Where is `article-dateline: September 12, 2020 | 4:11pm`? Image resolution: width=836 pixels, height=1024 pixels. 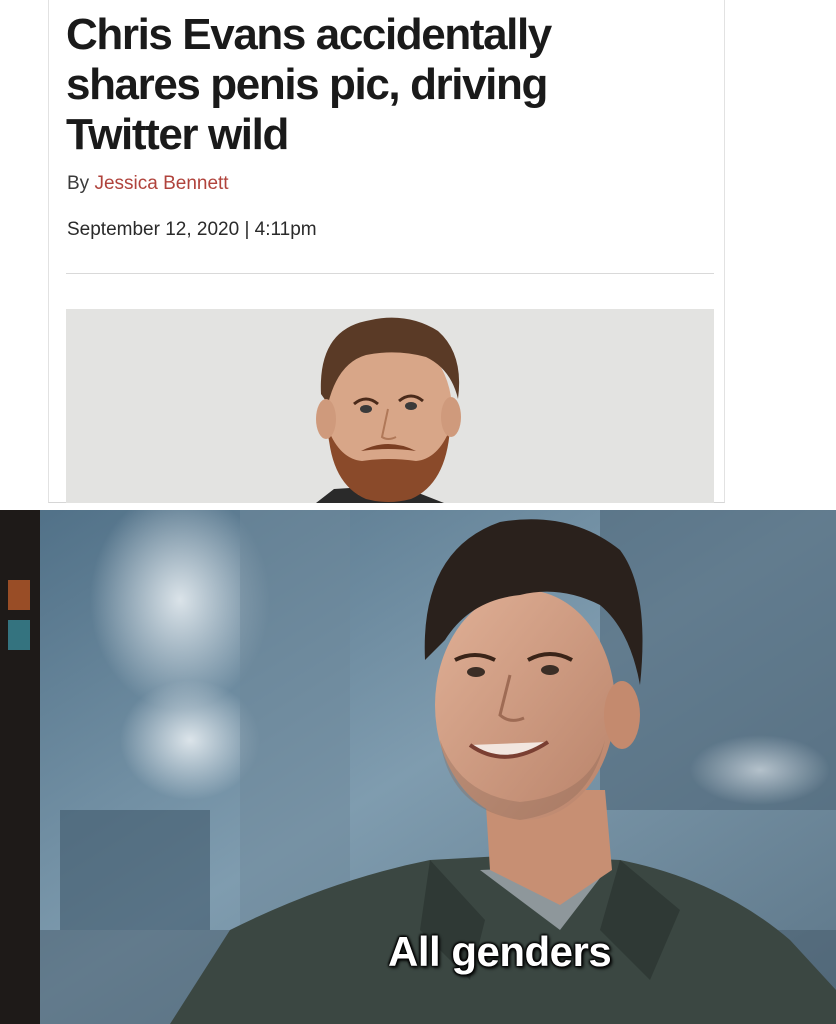 article-dateline: September 12, 2020 | 4:11pm is located at coordinates (192, 229).